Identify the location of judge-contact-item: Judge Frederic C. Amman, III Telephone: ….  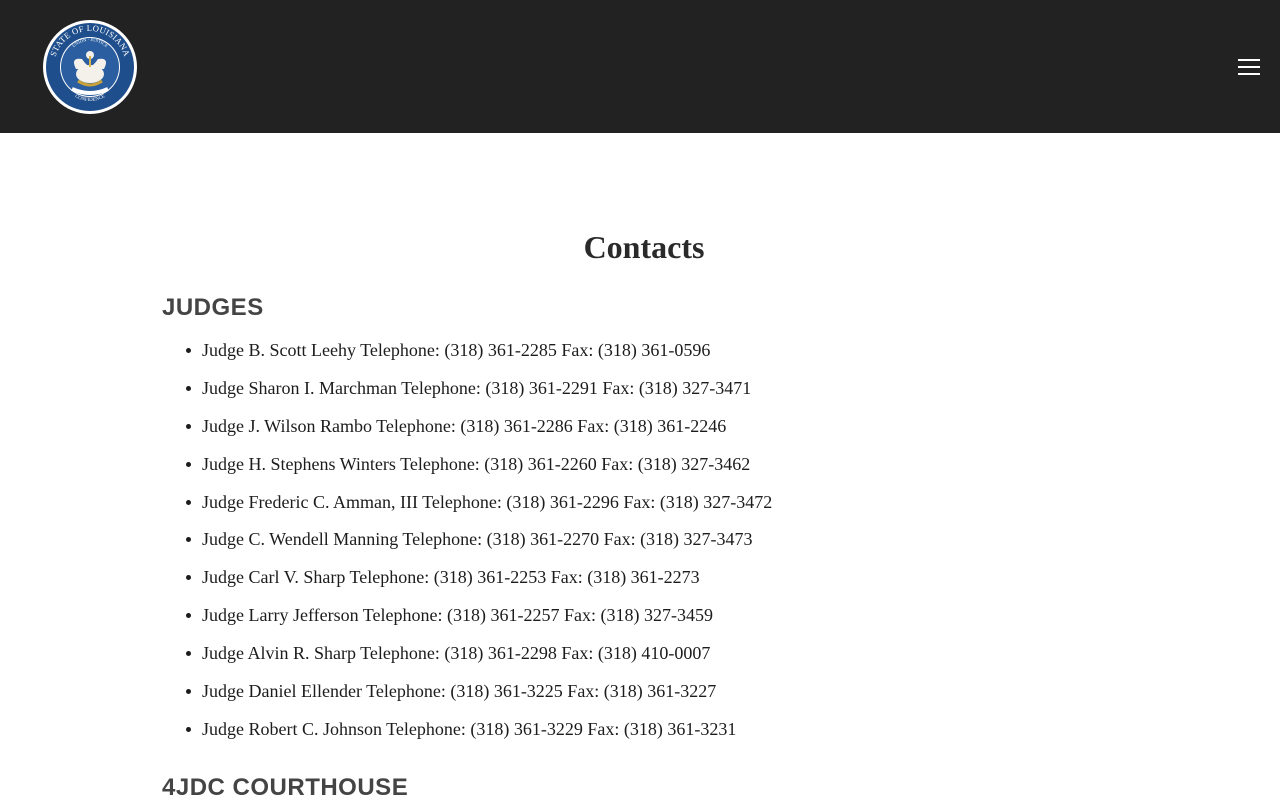
(478, 508).